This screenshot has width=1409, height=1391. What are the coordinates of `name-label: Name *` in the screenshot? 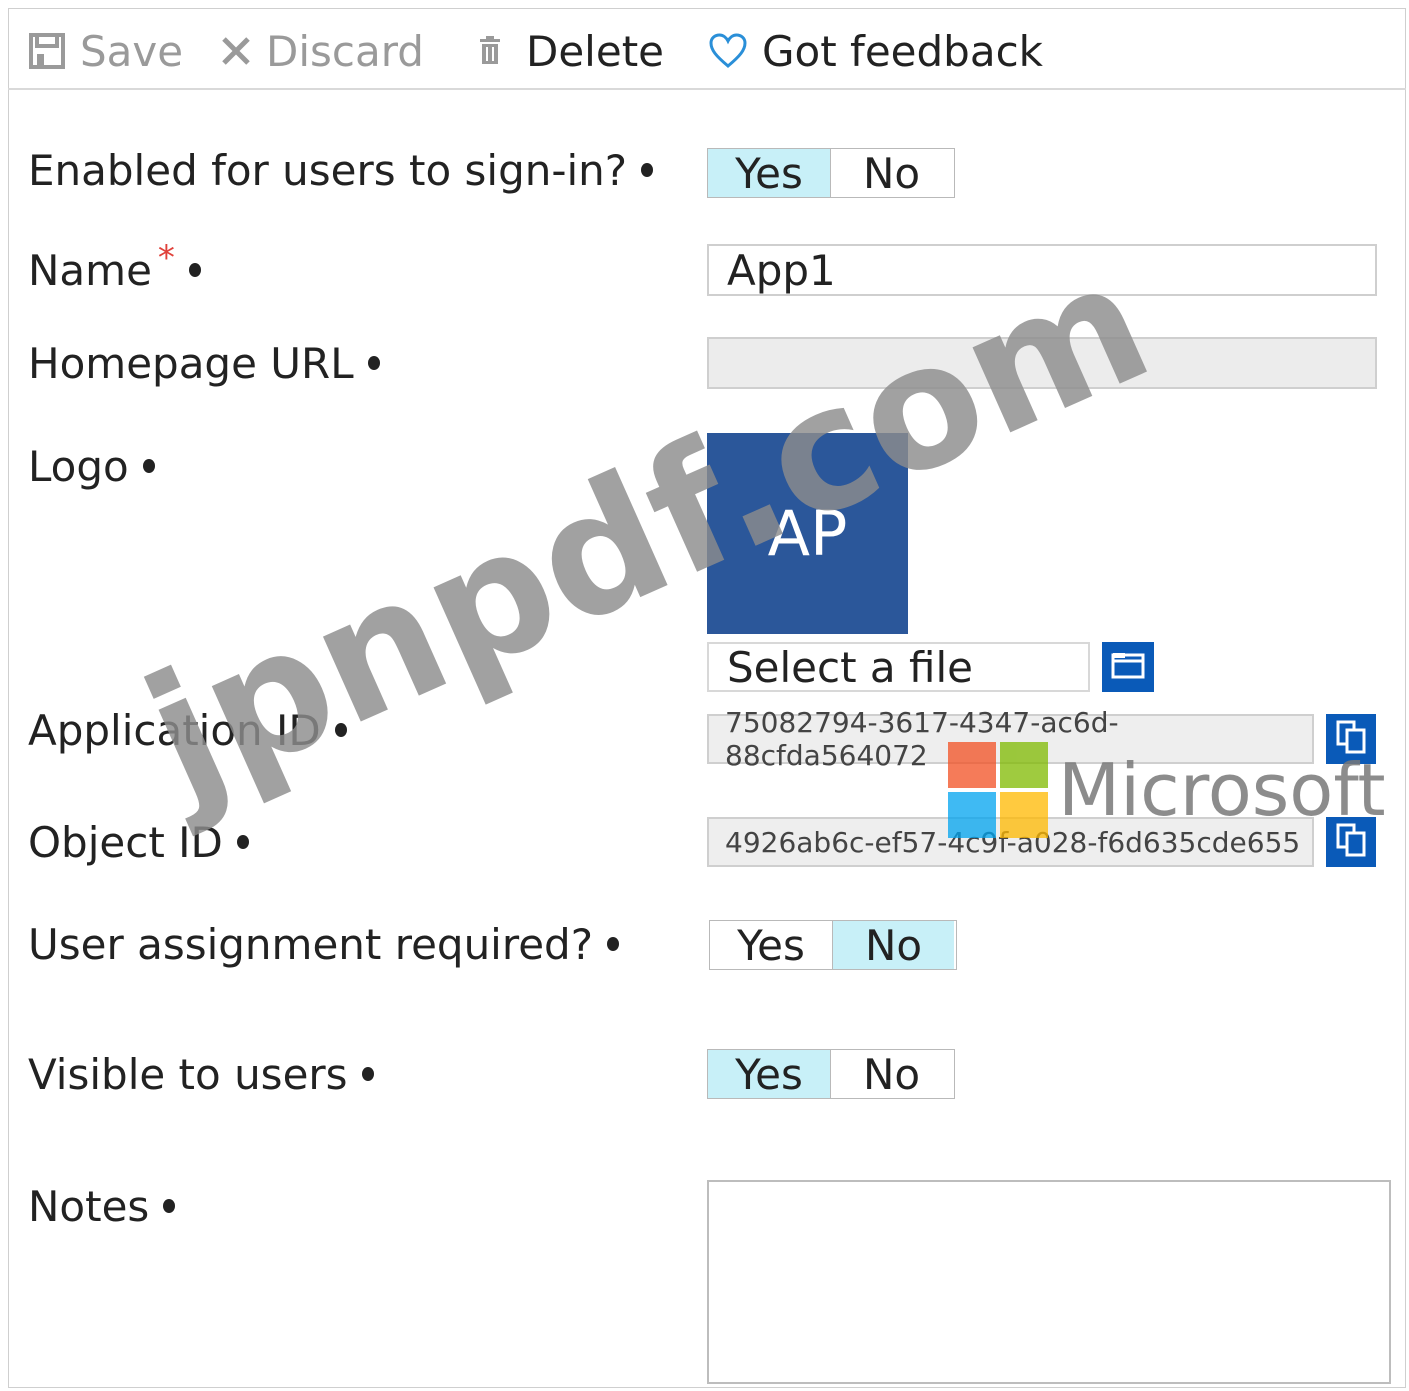 It's located at (114, 267).